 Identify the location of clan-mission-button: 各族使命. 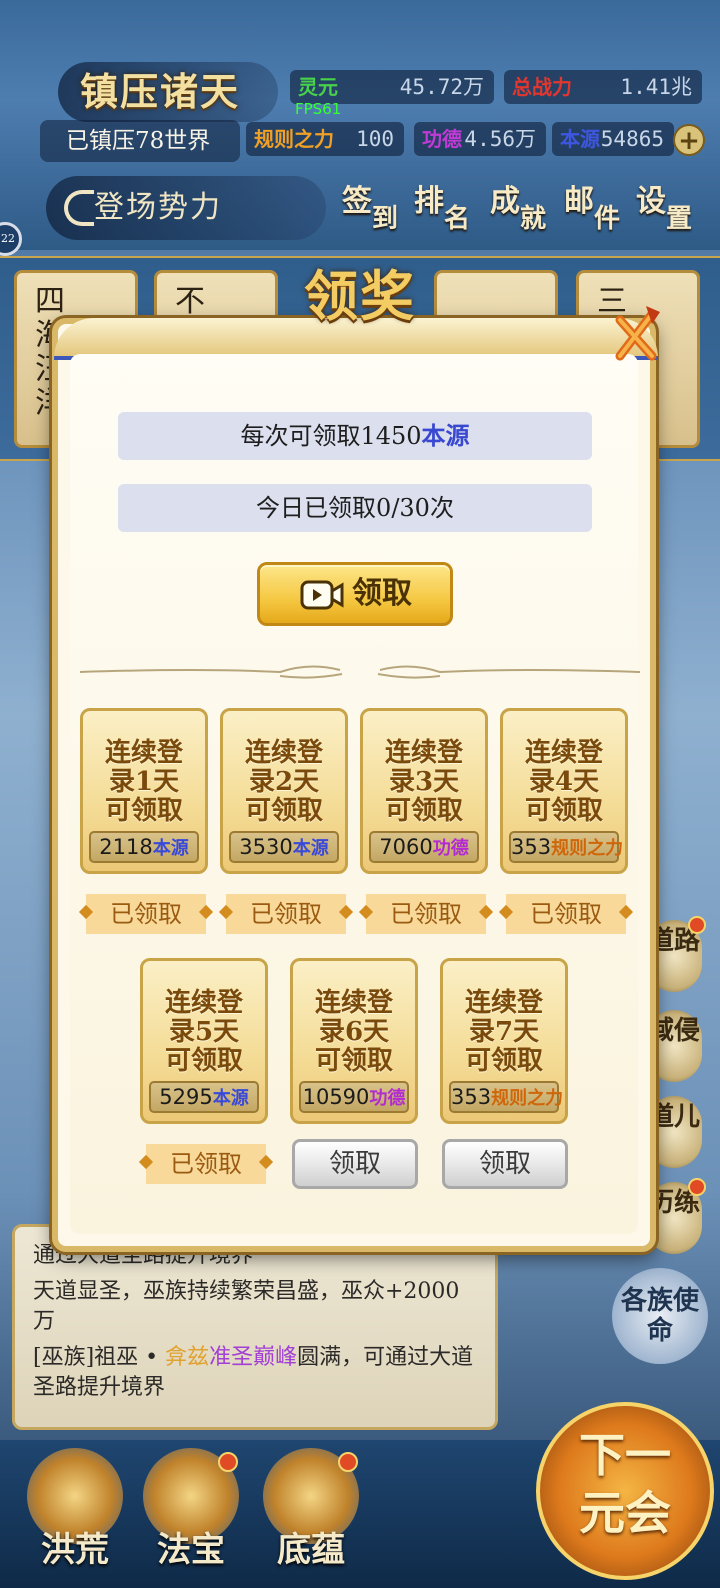
(660, 1316).